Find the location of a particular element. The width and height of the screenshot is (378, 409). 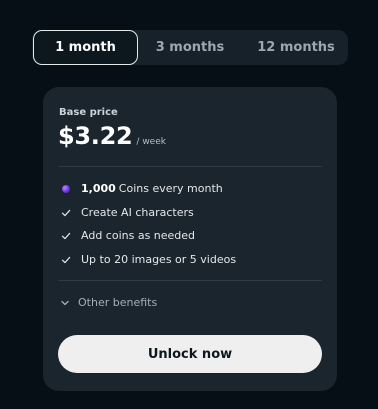

price-amount: $3.22 is located at coordinates (95, 136).